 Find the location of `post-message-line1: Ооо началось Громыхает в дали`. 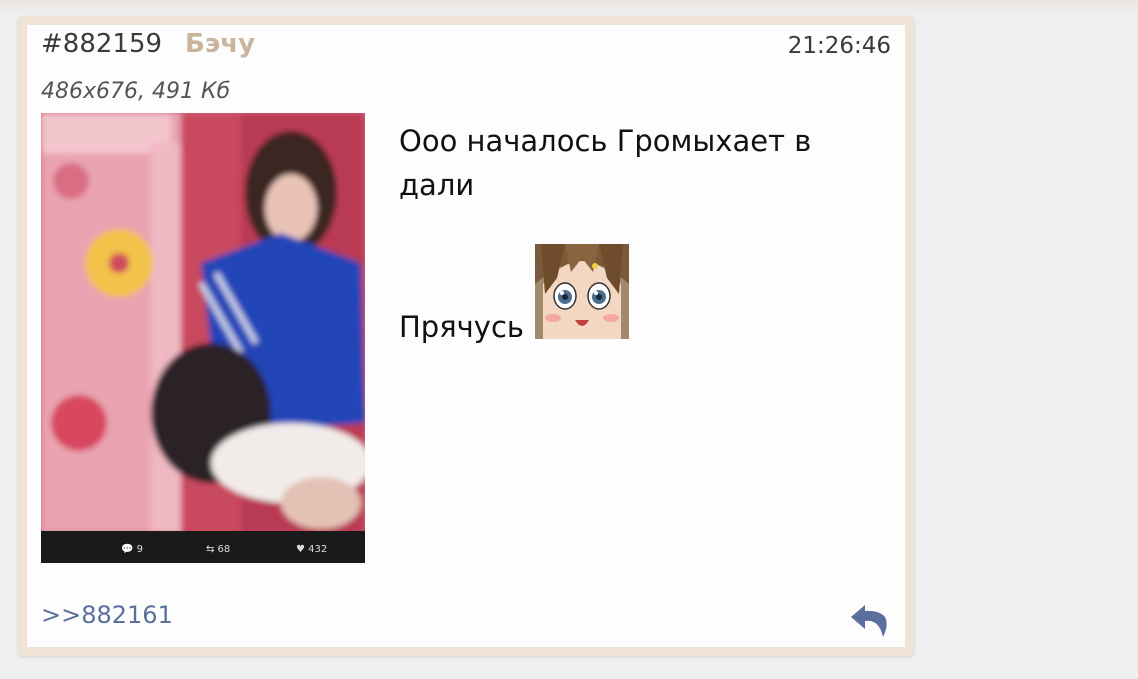

post-message-line1: Ооо началось Громыхает в дали is located at coordinates (605, 163).